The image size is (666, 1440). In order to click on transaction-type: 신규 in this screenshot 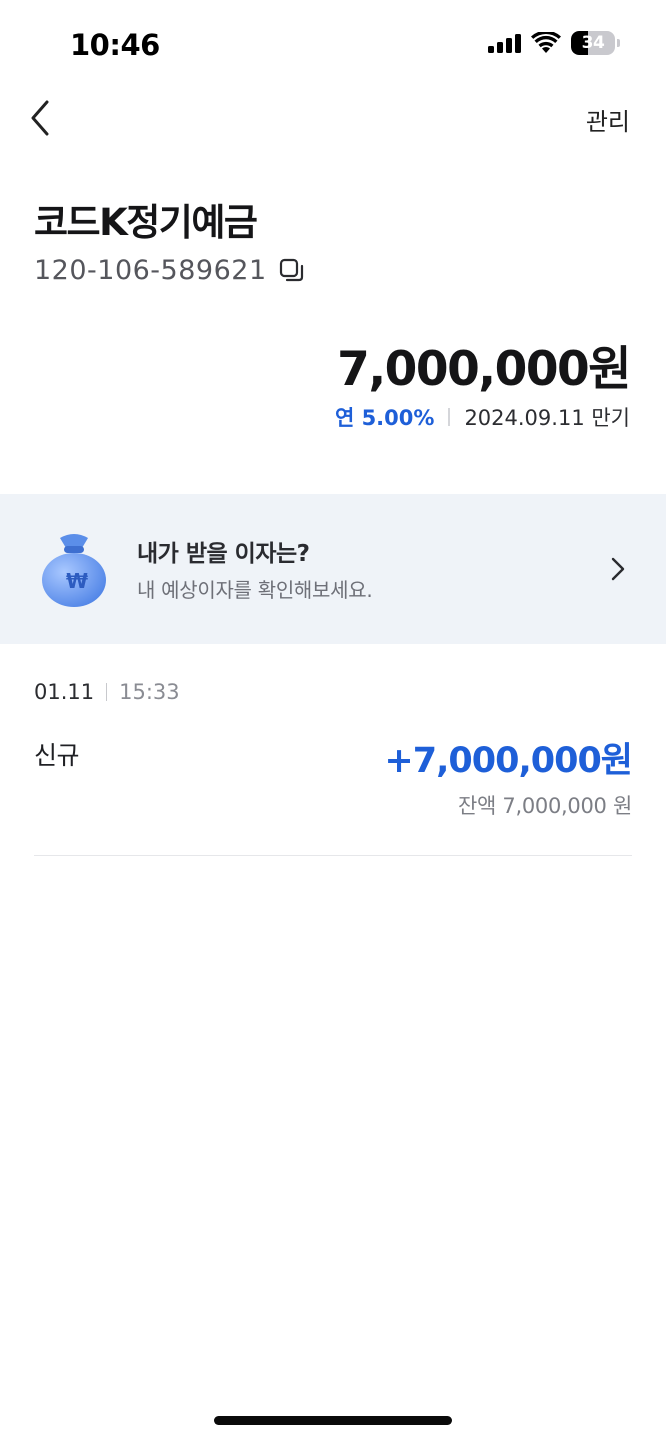, I will do `click(57, 755)`.